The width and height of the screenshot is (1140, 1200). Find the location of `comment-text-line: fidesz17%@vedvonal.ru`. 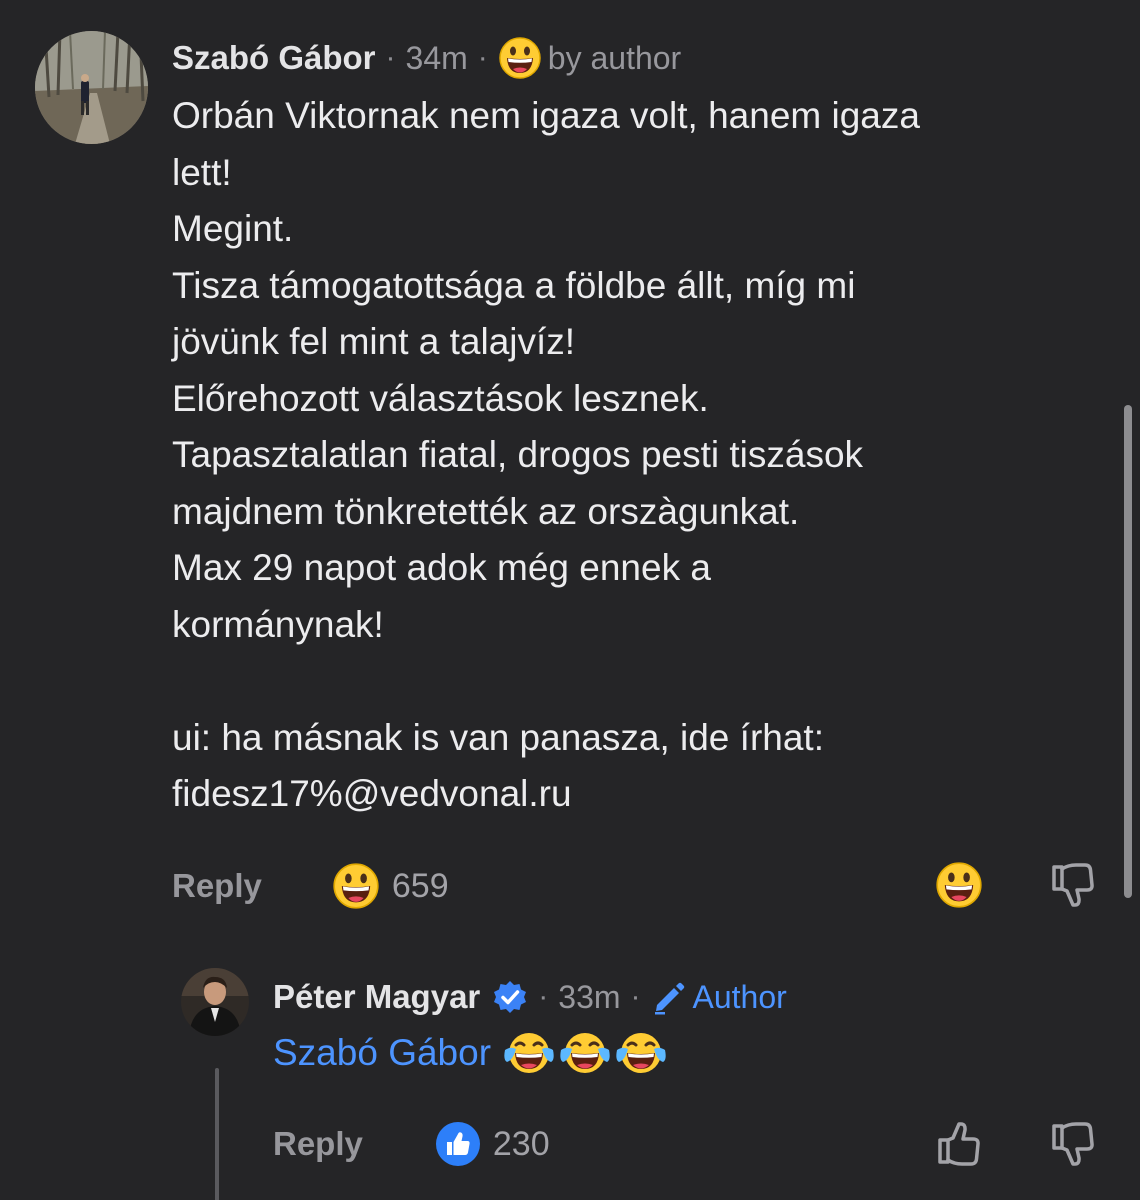

comment-text-line: fidesz17%@vedvonal.ru is located at coordinates (372, 793).